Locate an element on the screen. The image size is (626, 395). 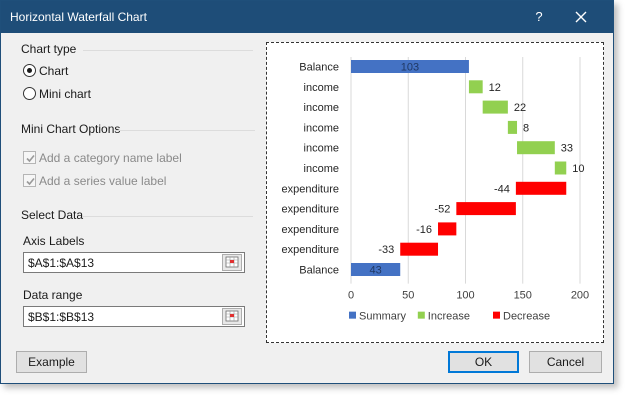
radio-mini-chart-label: Mini chart is located at coordinates (65, 94).